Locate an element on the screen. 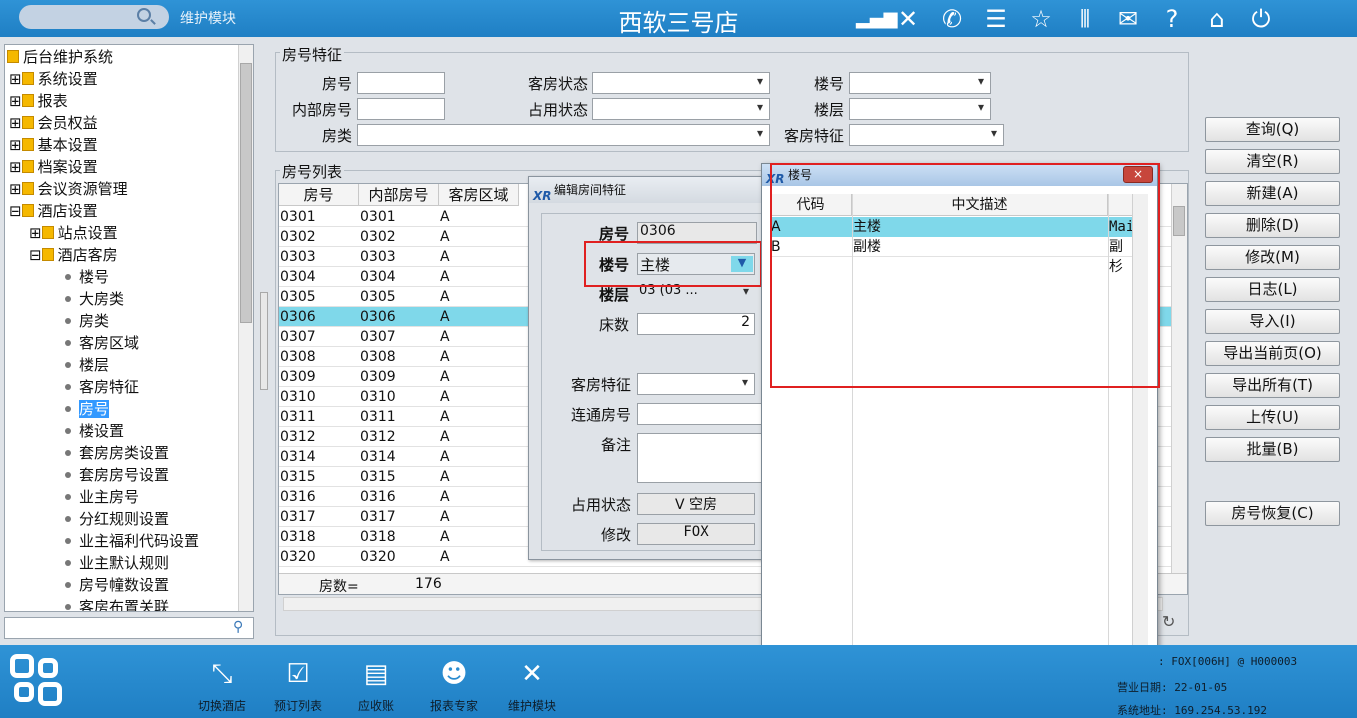 This screenshot has width=1357, height=718. tree-leaf: 分红规则设置 is located at coordinates (117, 519).